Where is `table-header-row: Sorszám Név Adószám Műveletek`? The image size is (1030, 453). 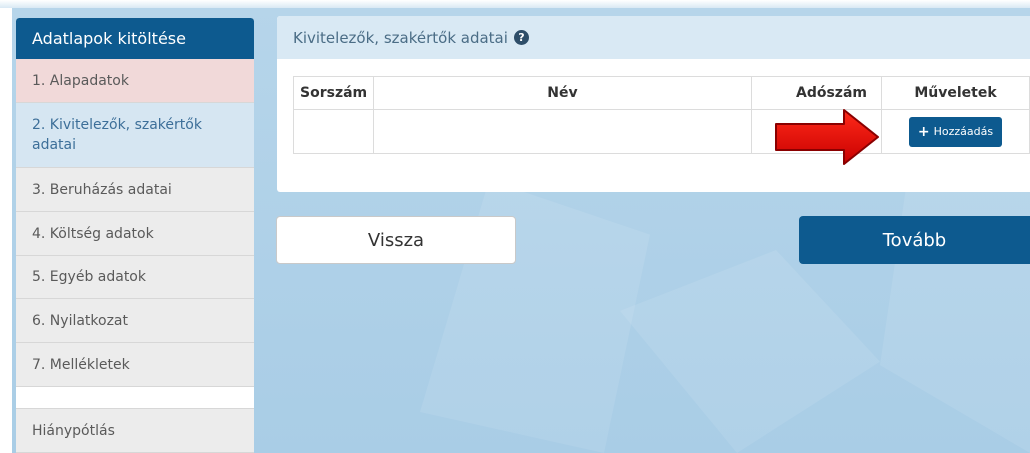
table-header-row: Sorszám Név Adószám Műveletek is located at coordinates (661, 93).